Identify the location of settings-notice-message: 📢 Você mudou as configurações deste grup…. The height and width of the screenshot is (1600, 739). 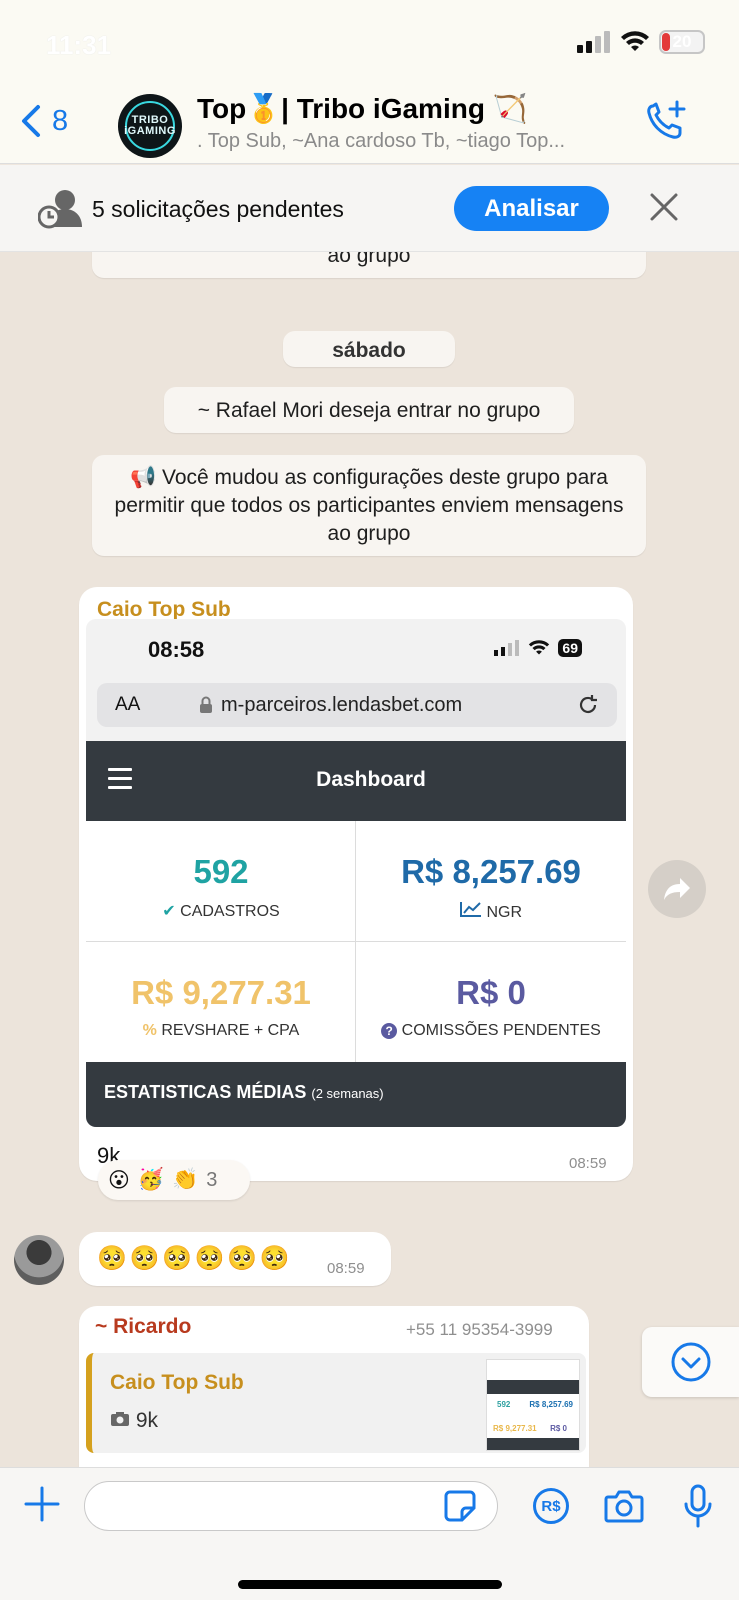
(369, 505).